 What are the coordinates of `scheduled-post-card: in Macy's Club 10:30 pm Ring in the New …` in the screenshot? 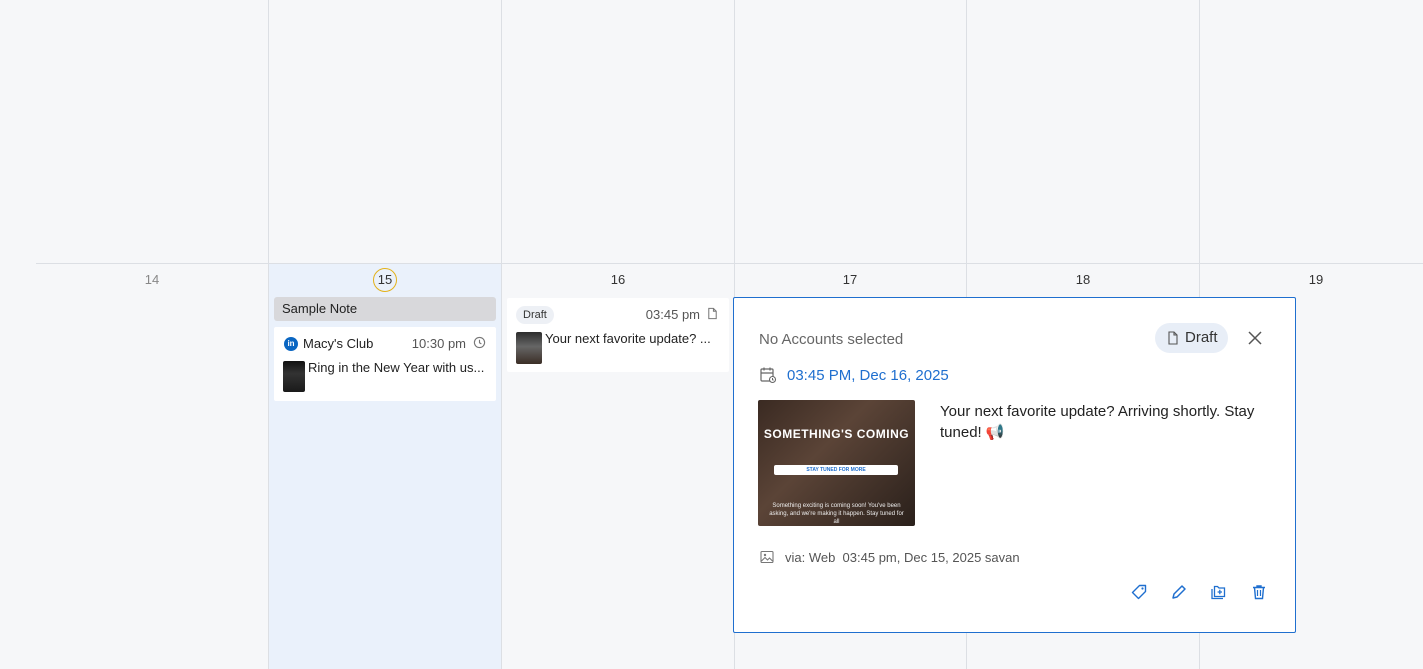 It's located at (385, 364).